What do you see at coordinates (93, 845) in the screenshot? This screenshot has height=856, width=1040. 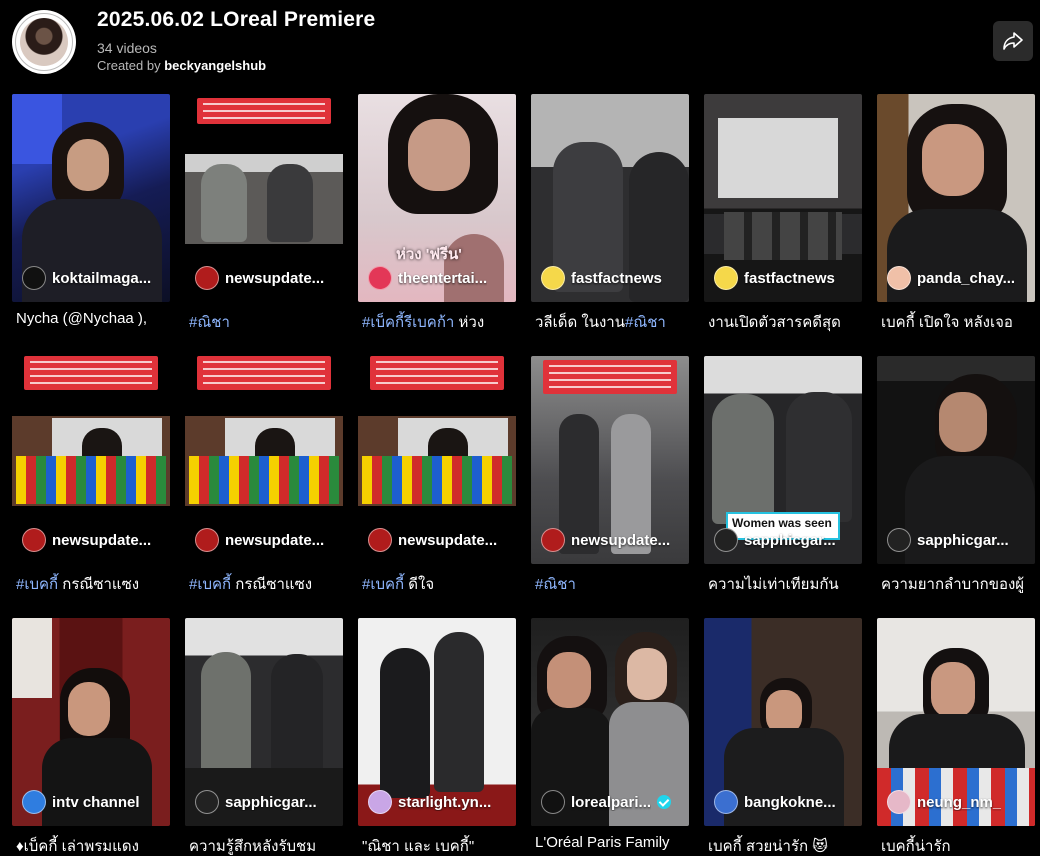 I see `video-caption: ♦เบ็คกี้ เล่าพรมแดง` at bounding box center [93, 845].